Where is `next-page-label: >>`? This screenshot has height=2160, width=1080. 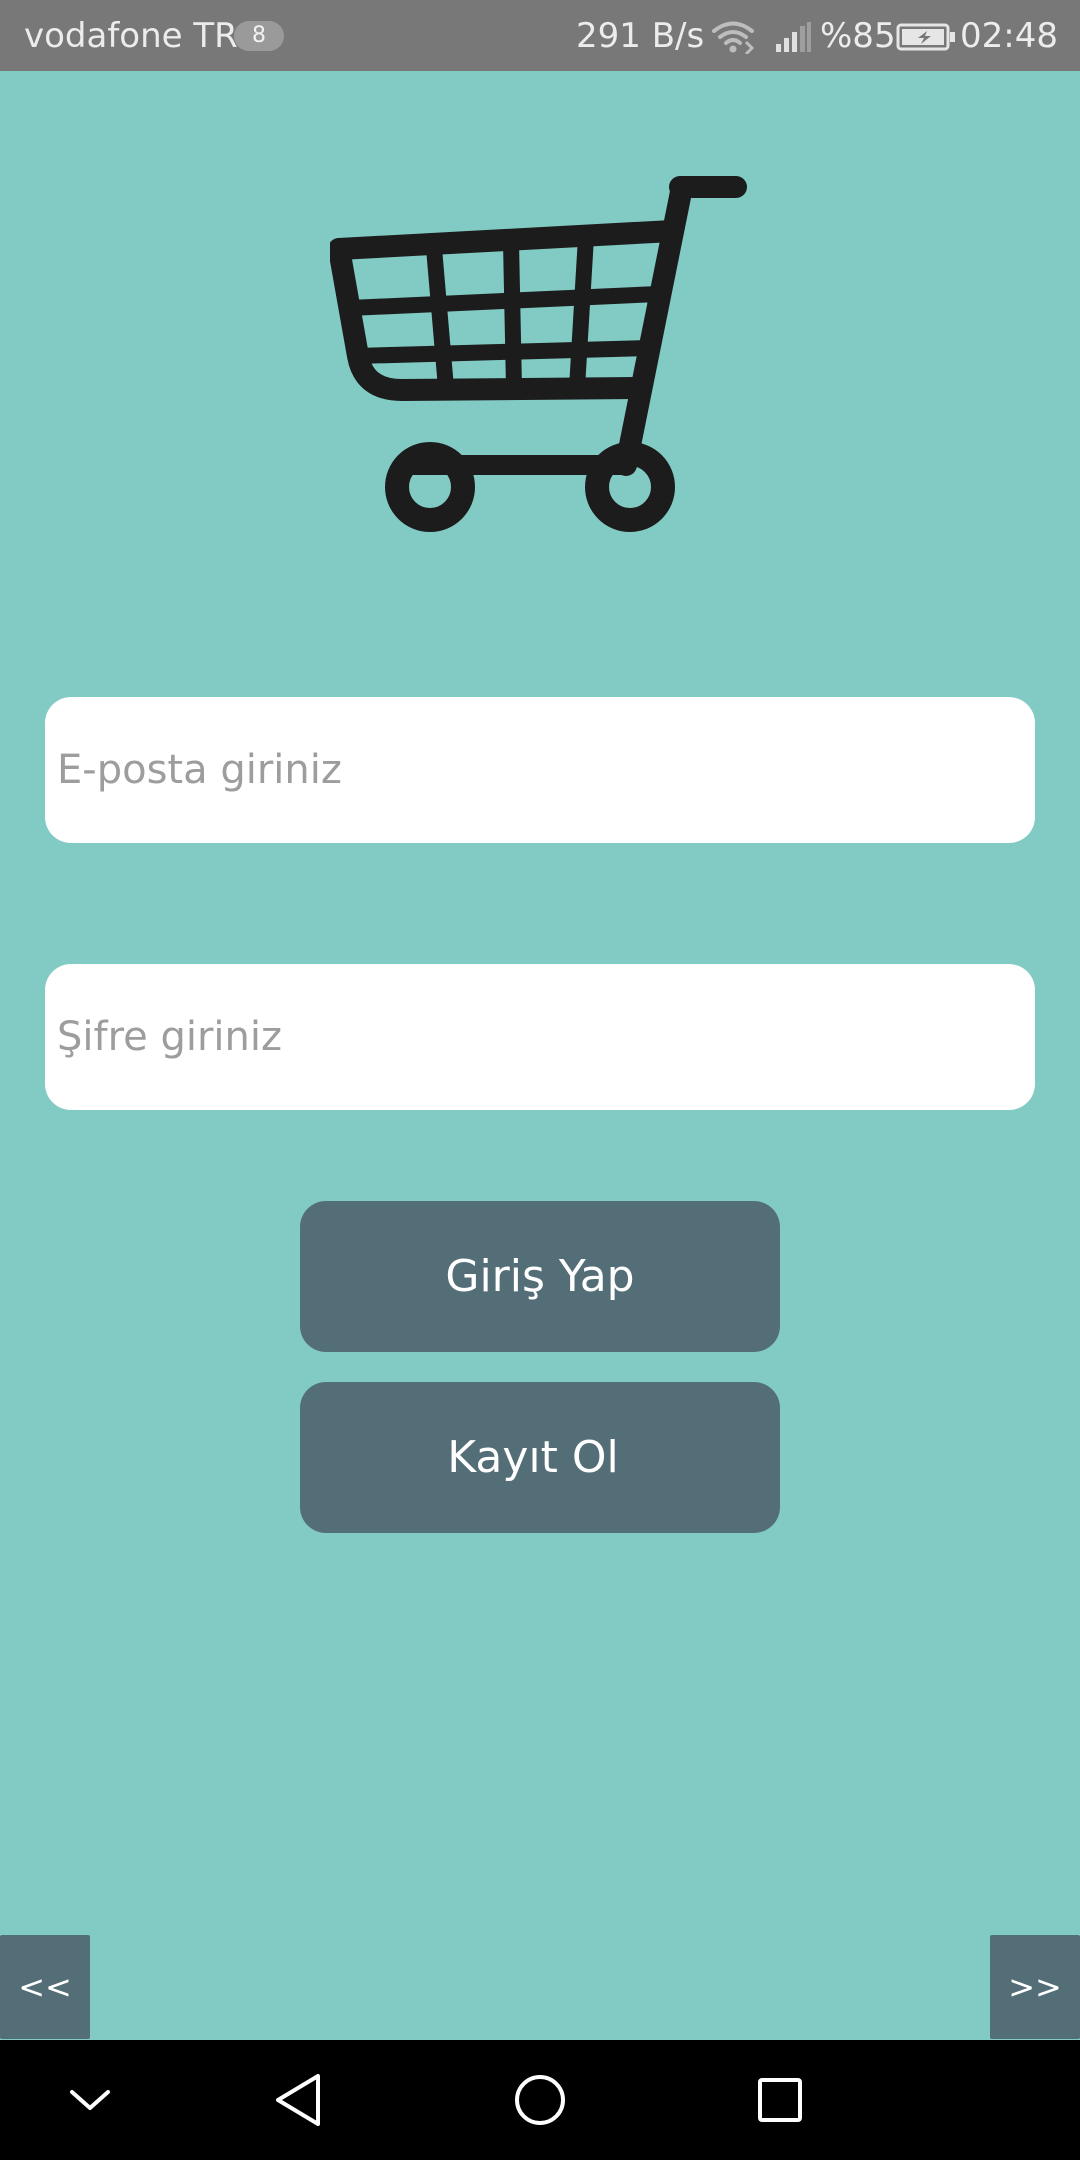
next-page-label: >> is located at coordinates (1035, 1987).